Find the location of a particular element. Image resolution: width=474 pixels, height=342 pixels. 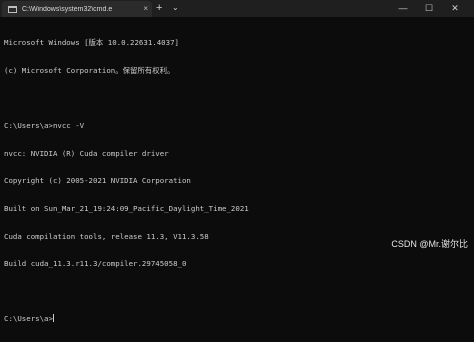

tab-cmd: C:\Windows\system32\cmd.e × is located at coordinates (77, 9).